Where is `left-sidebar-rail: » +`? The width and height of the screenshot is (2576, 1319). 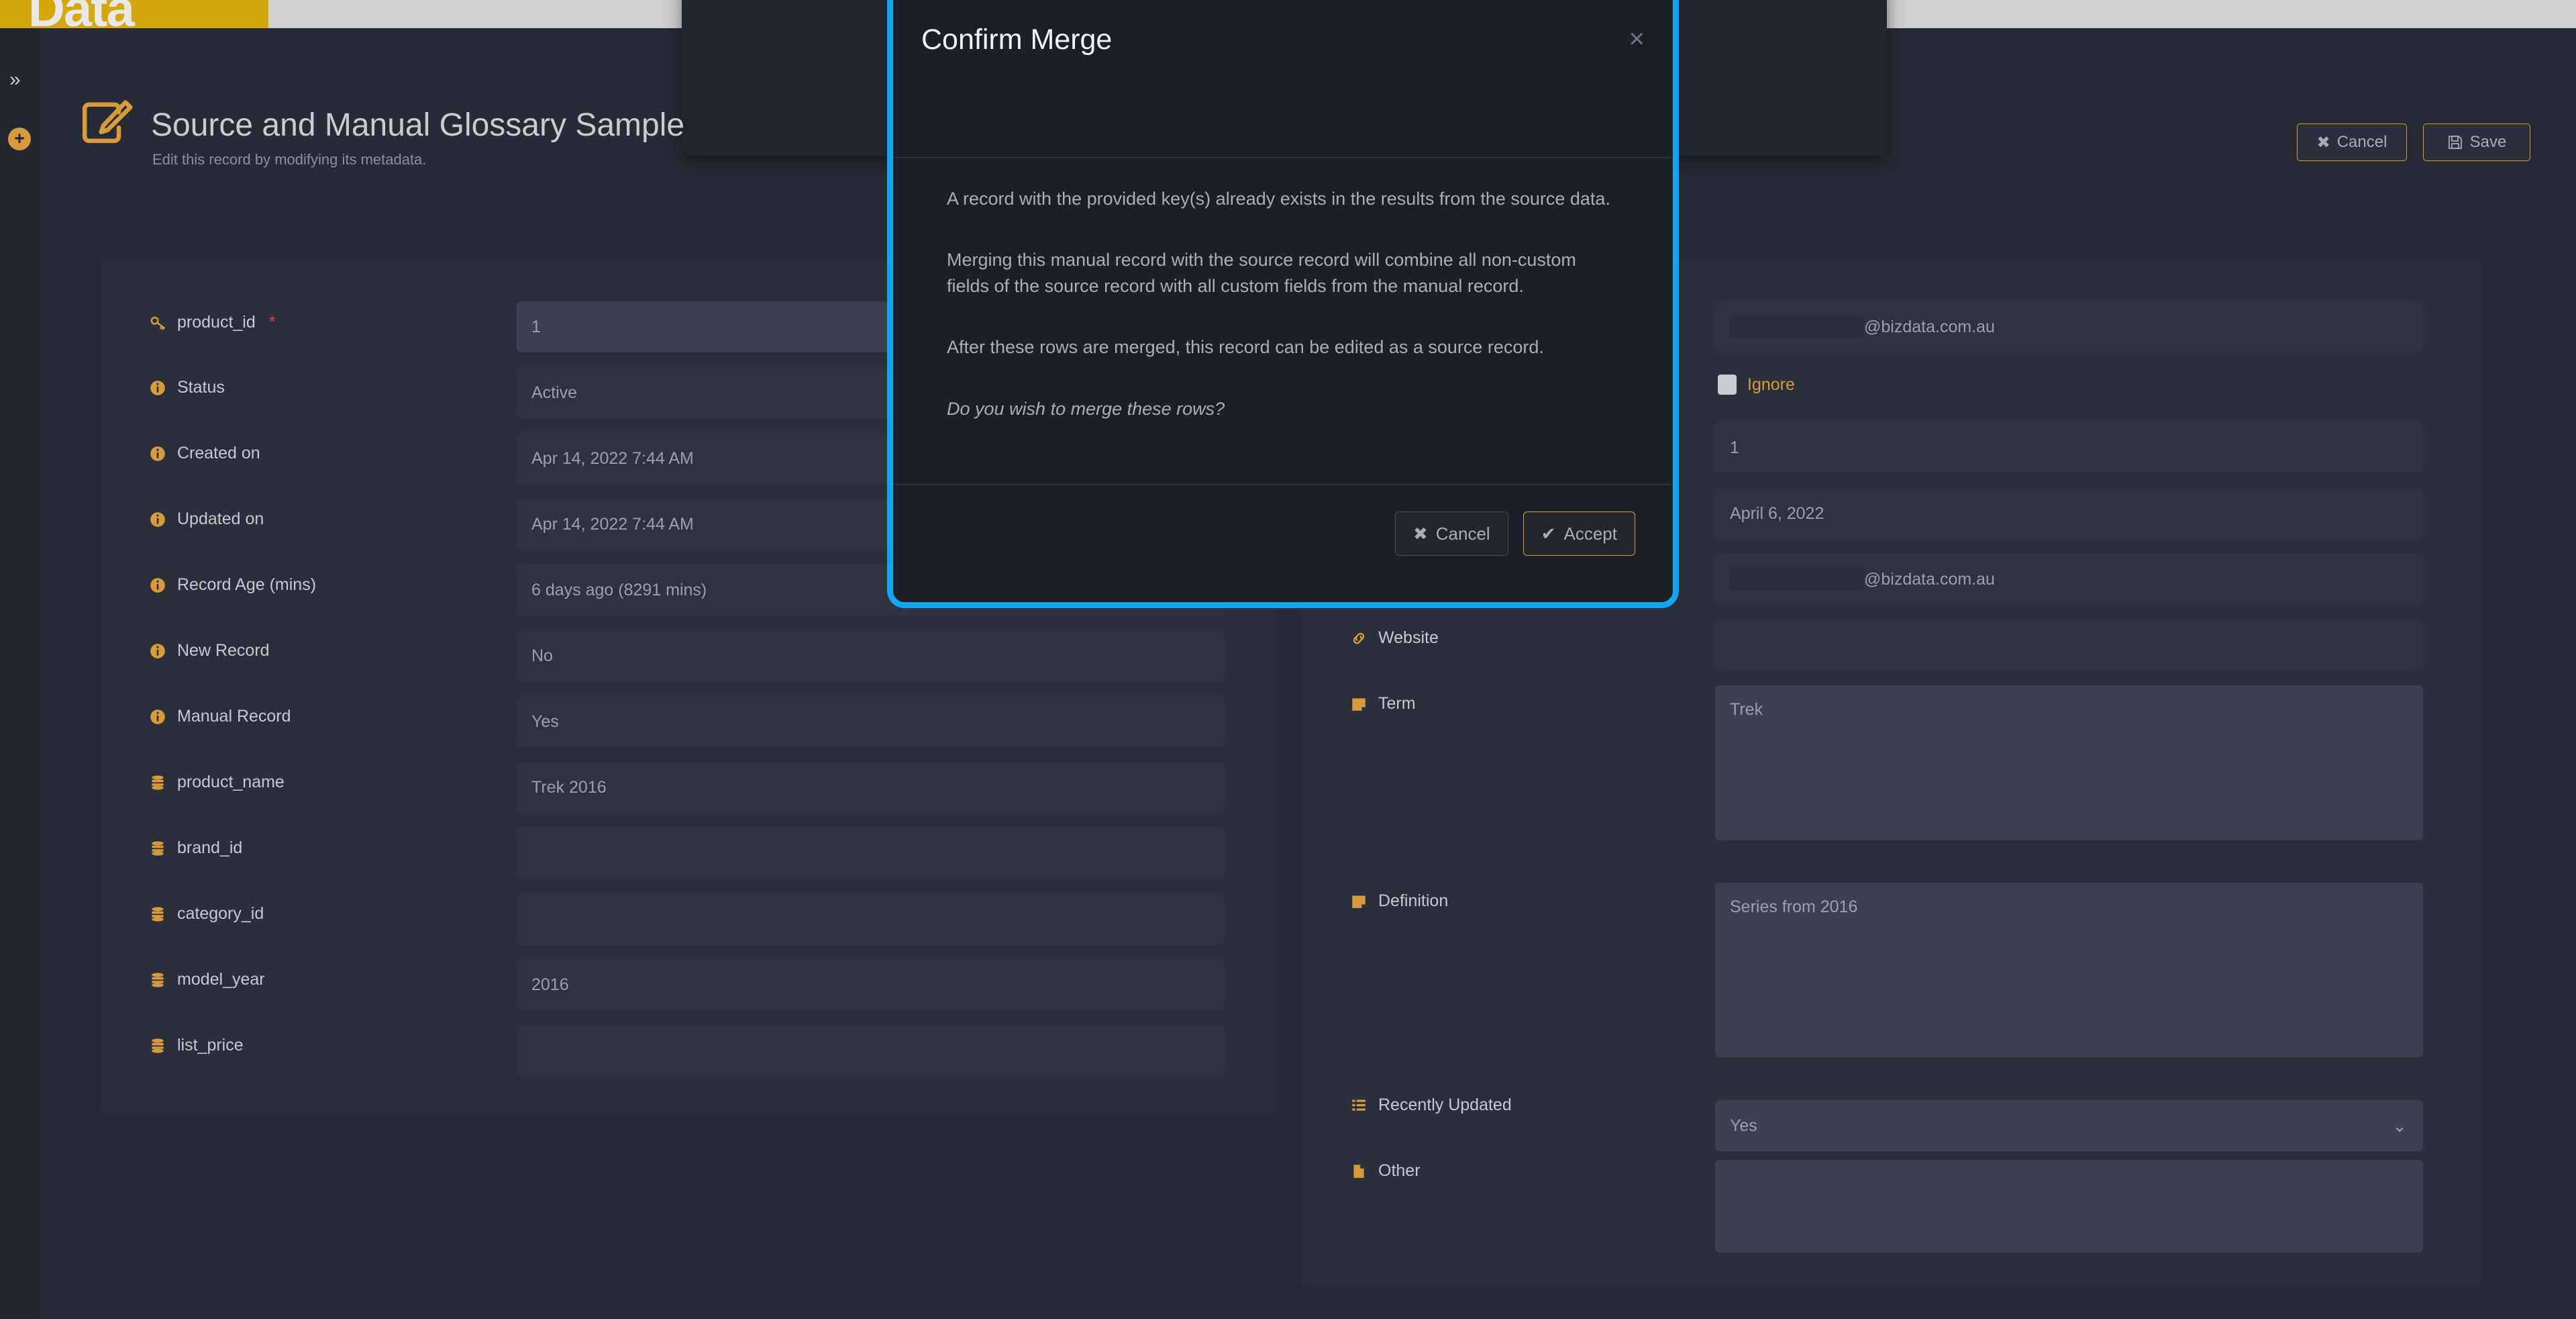
left-sidebar-rail: » + is located at coordinates (20, 673).